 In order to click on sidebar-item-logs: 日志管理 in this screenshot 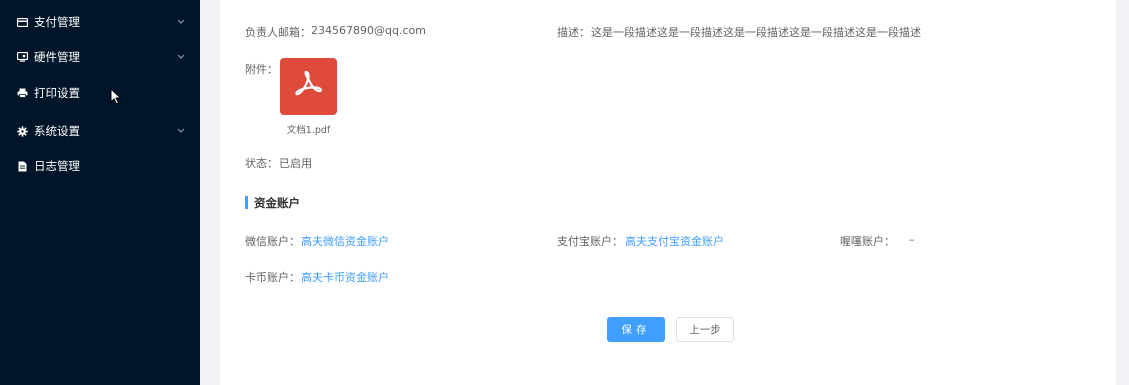, I will do `click(100, 166)`.